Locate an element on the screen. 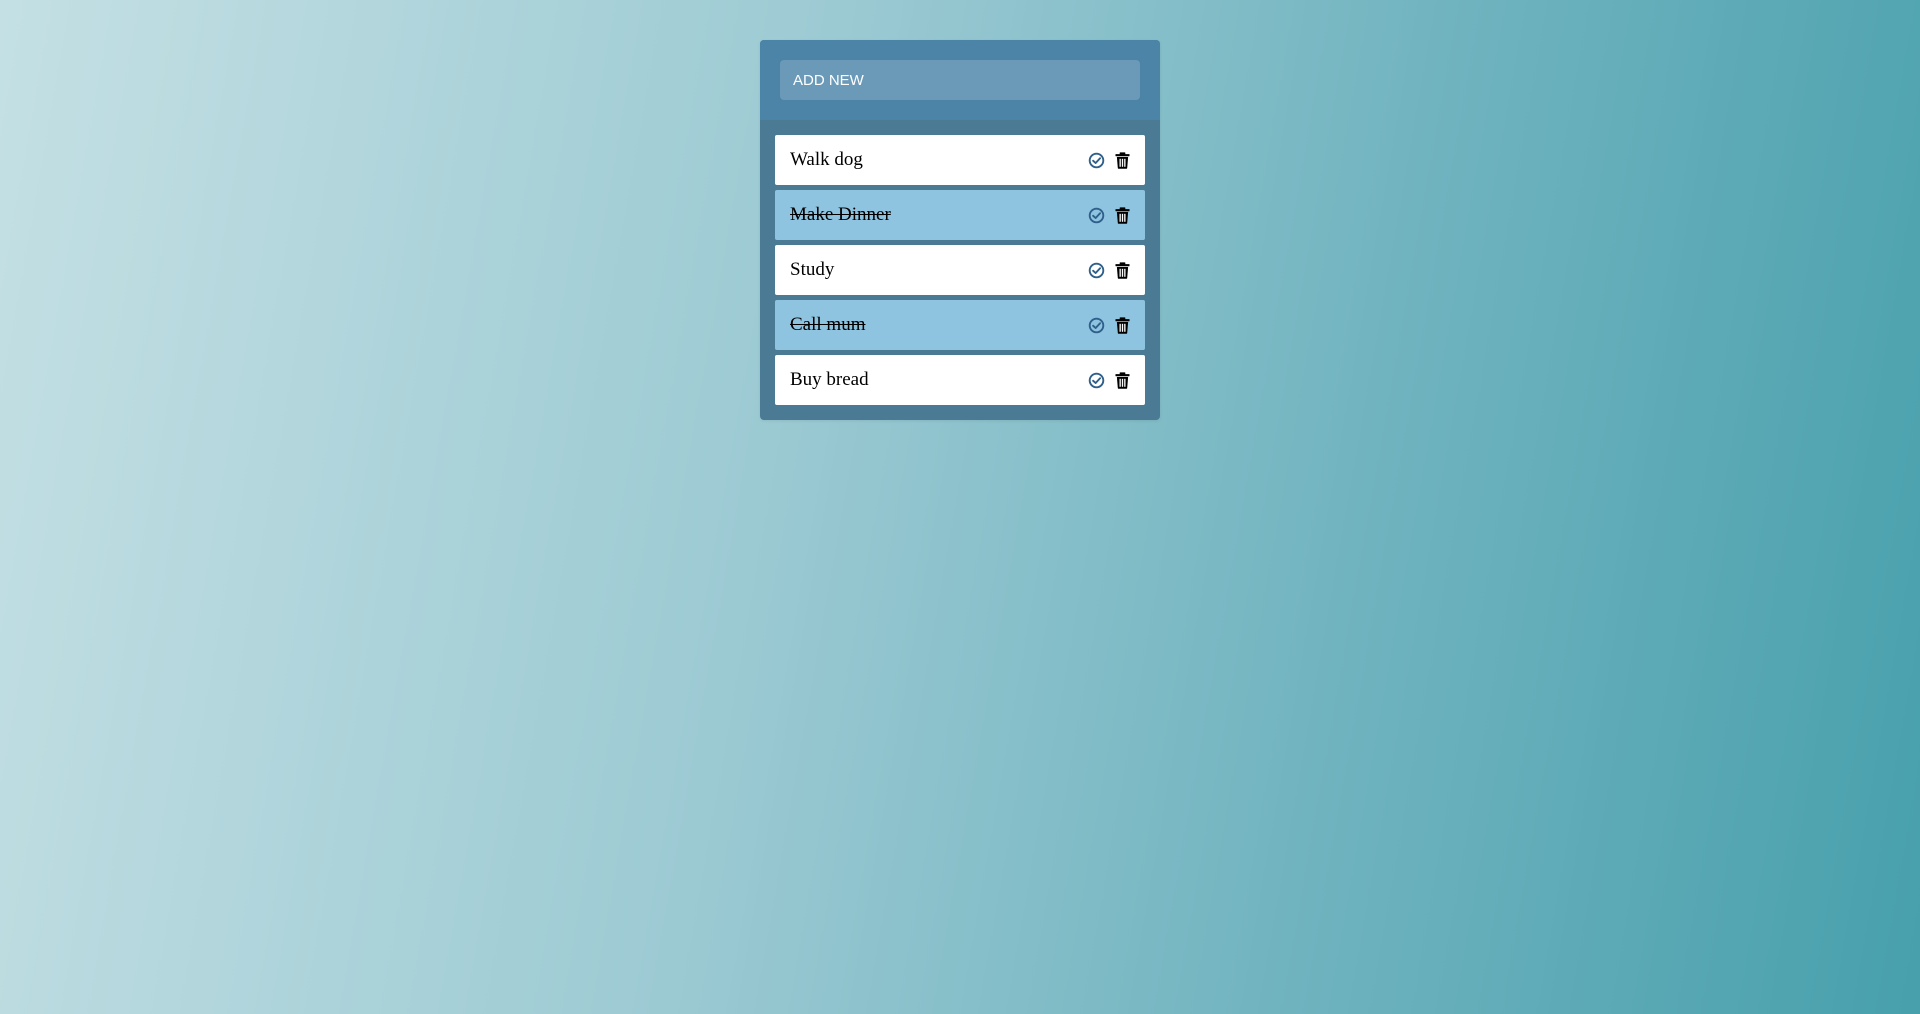  todo-item-text: Walk dog is located at coordinates (826, 159).